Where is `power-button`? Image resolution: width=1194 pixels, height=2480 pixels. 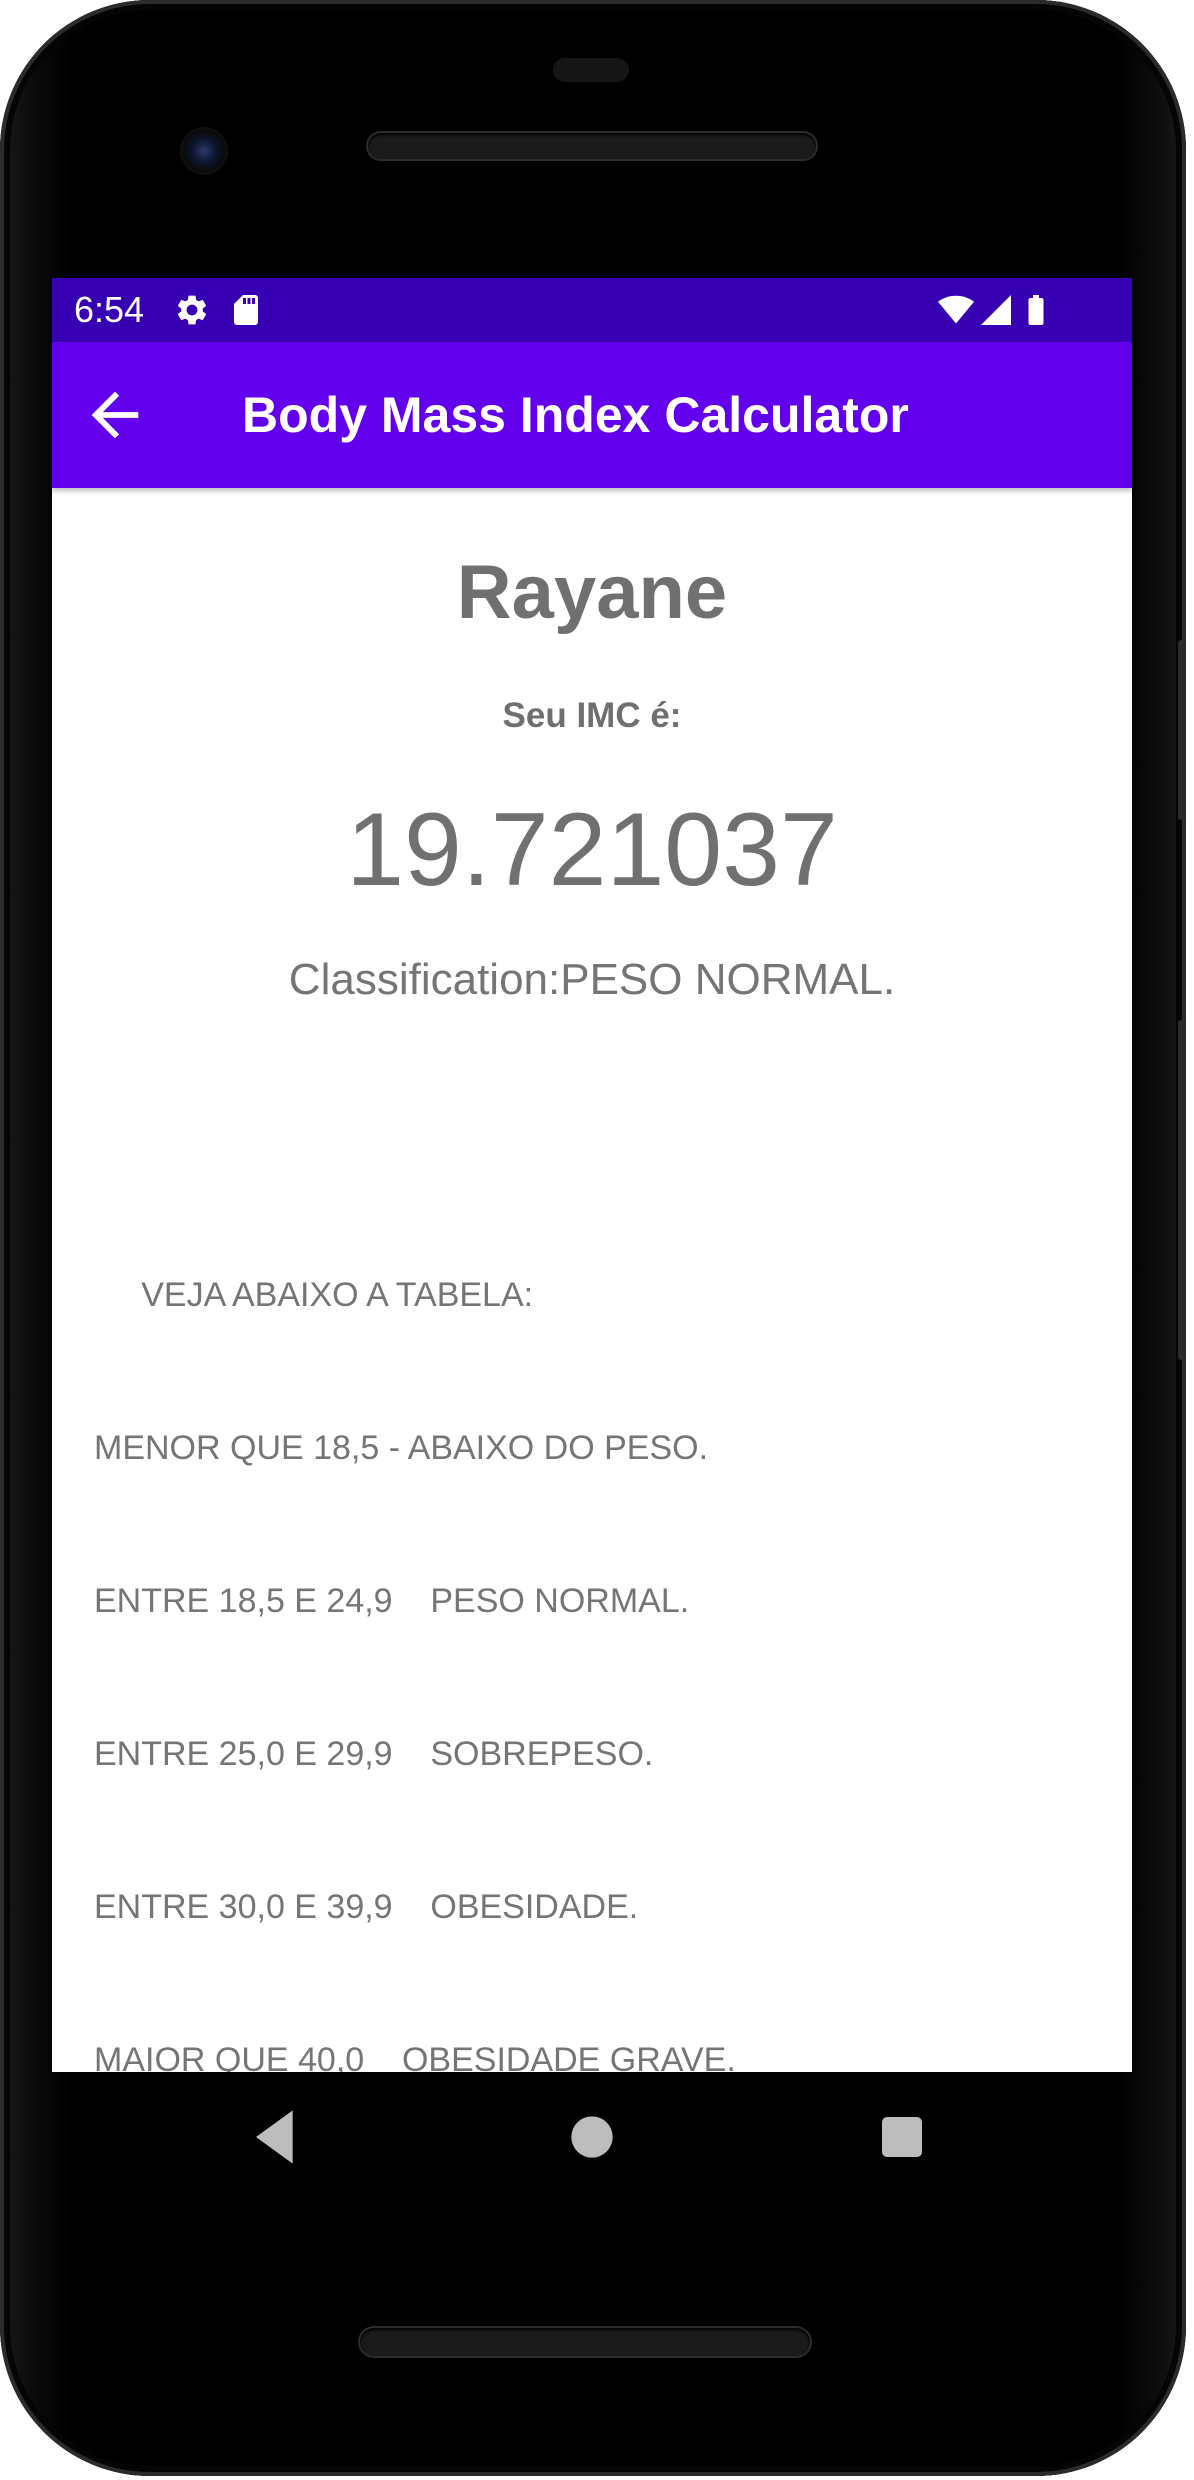
power-button is located at coordinates (1182, 730).